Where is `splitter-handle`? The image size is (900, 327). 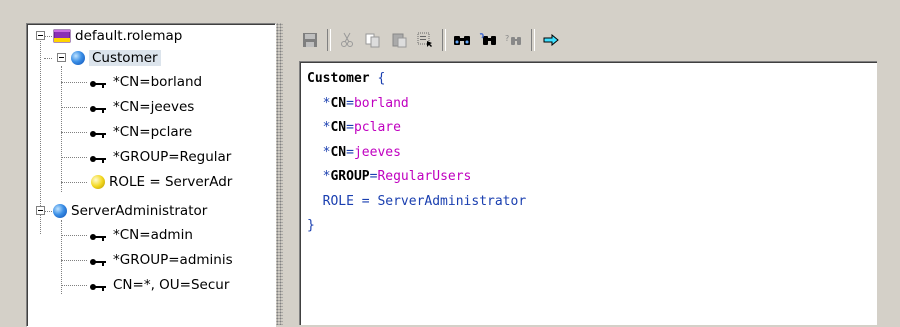
splitter-handle is located at coordinates (279, 174).